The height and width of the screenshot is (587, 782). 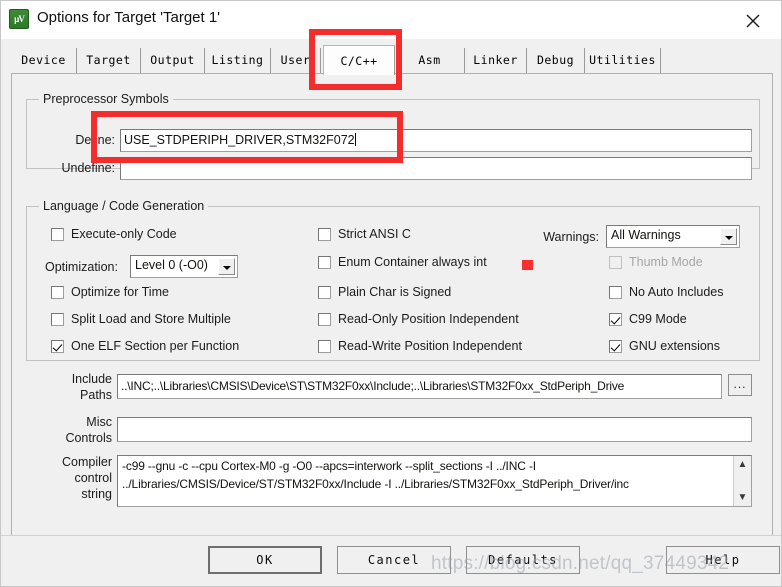 I want to click on scroll-down-icon: ▼, so click(x=742, y=497).